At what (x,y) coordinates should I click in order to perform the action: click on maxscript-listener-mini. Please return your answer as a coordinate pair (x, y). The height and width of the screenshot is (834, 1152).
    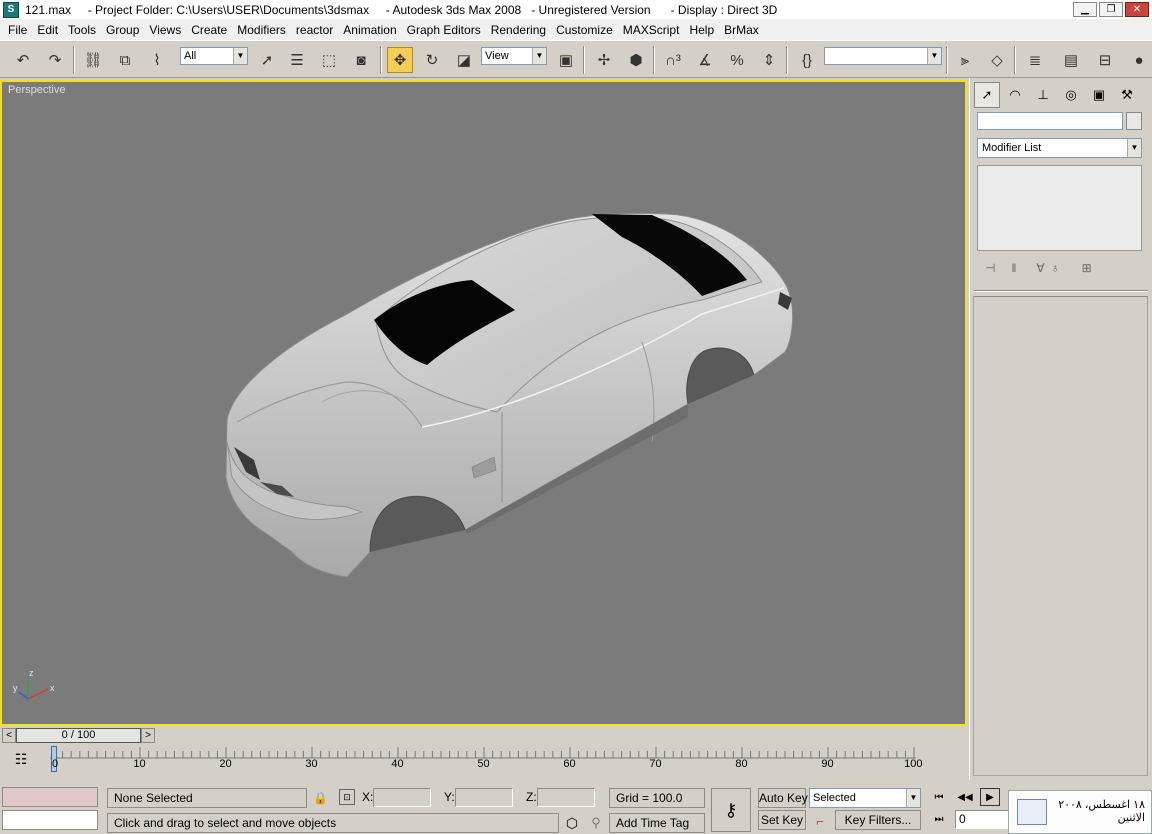
    Looking at the image, I should click on (50, 797).